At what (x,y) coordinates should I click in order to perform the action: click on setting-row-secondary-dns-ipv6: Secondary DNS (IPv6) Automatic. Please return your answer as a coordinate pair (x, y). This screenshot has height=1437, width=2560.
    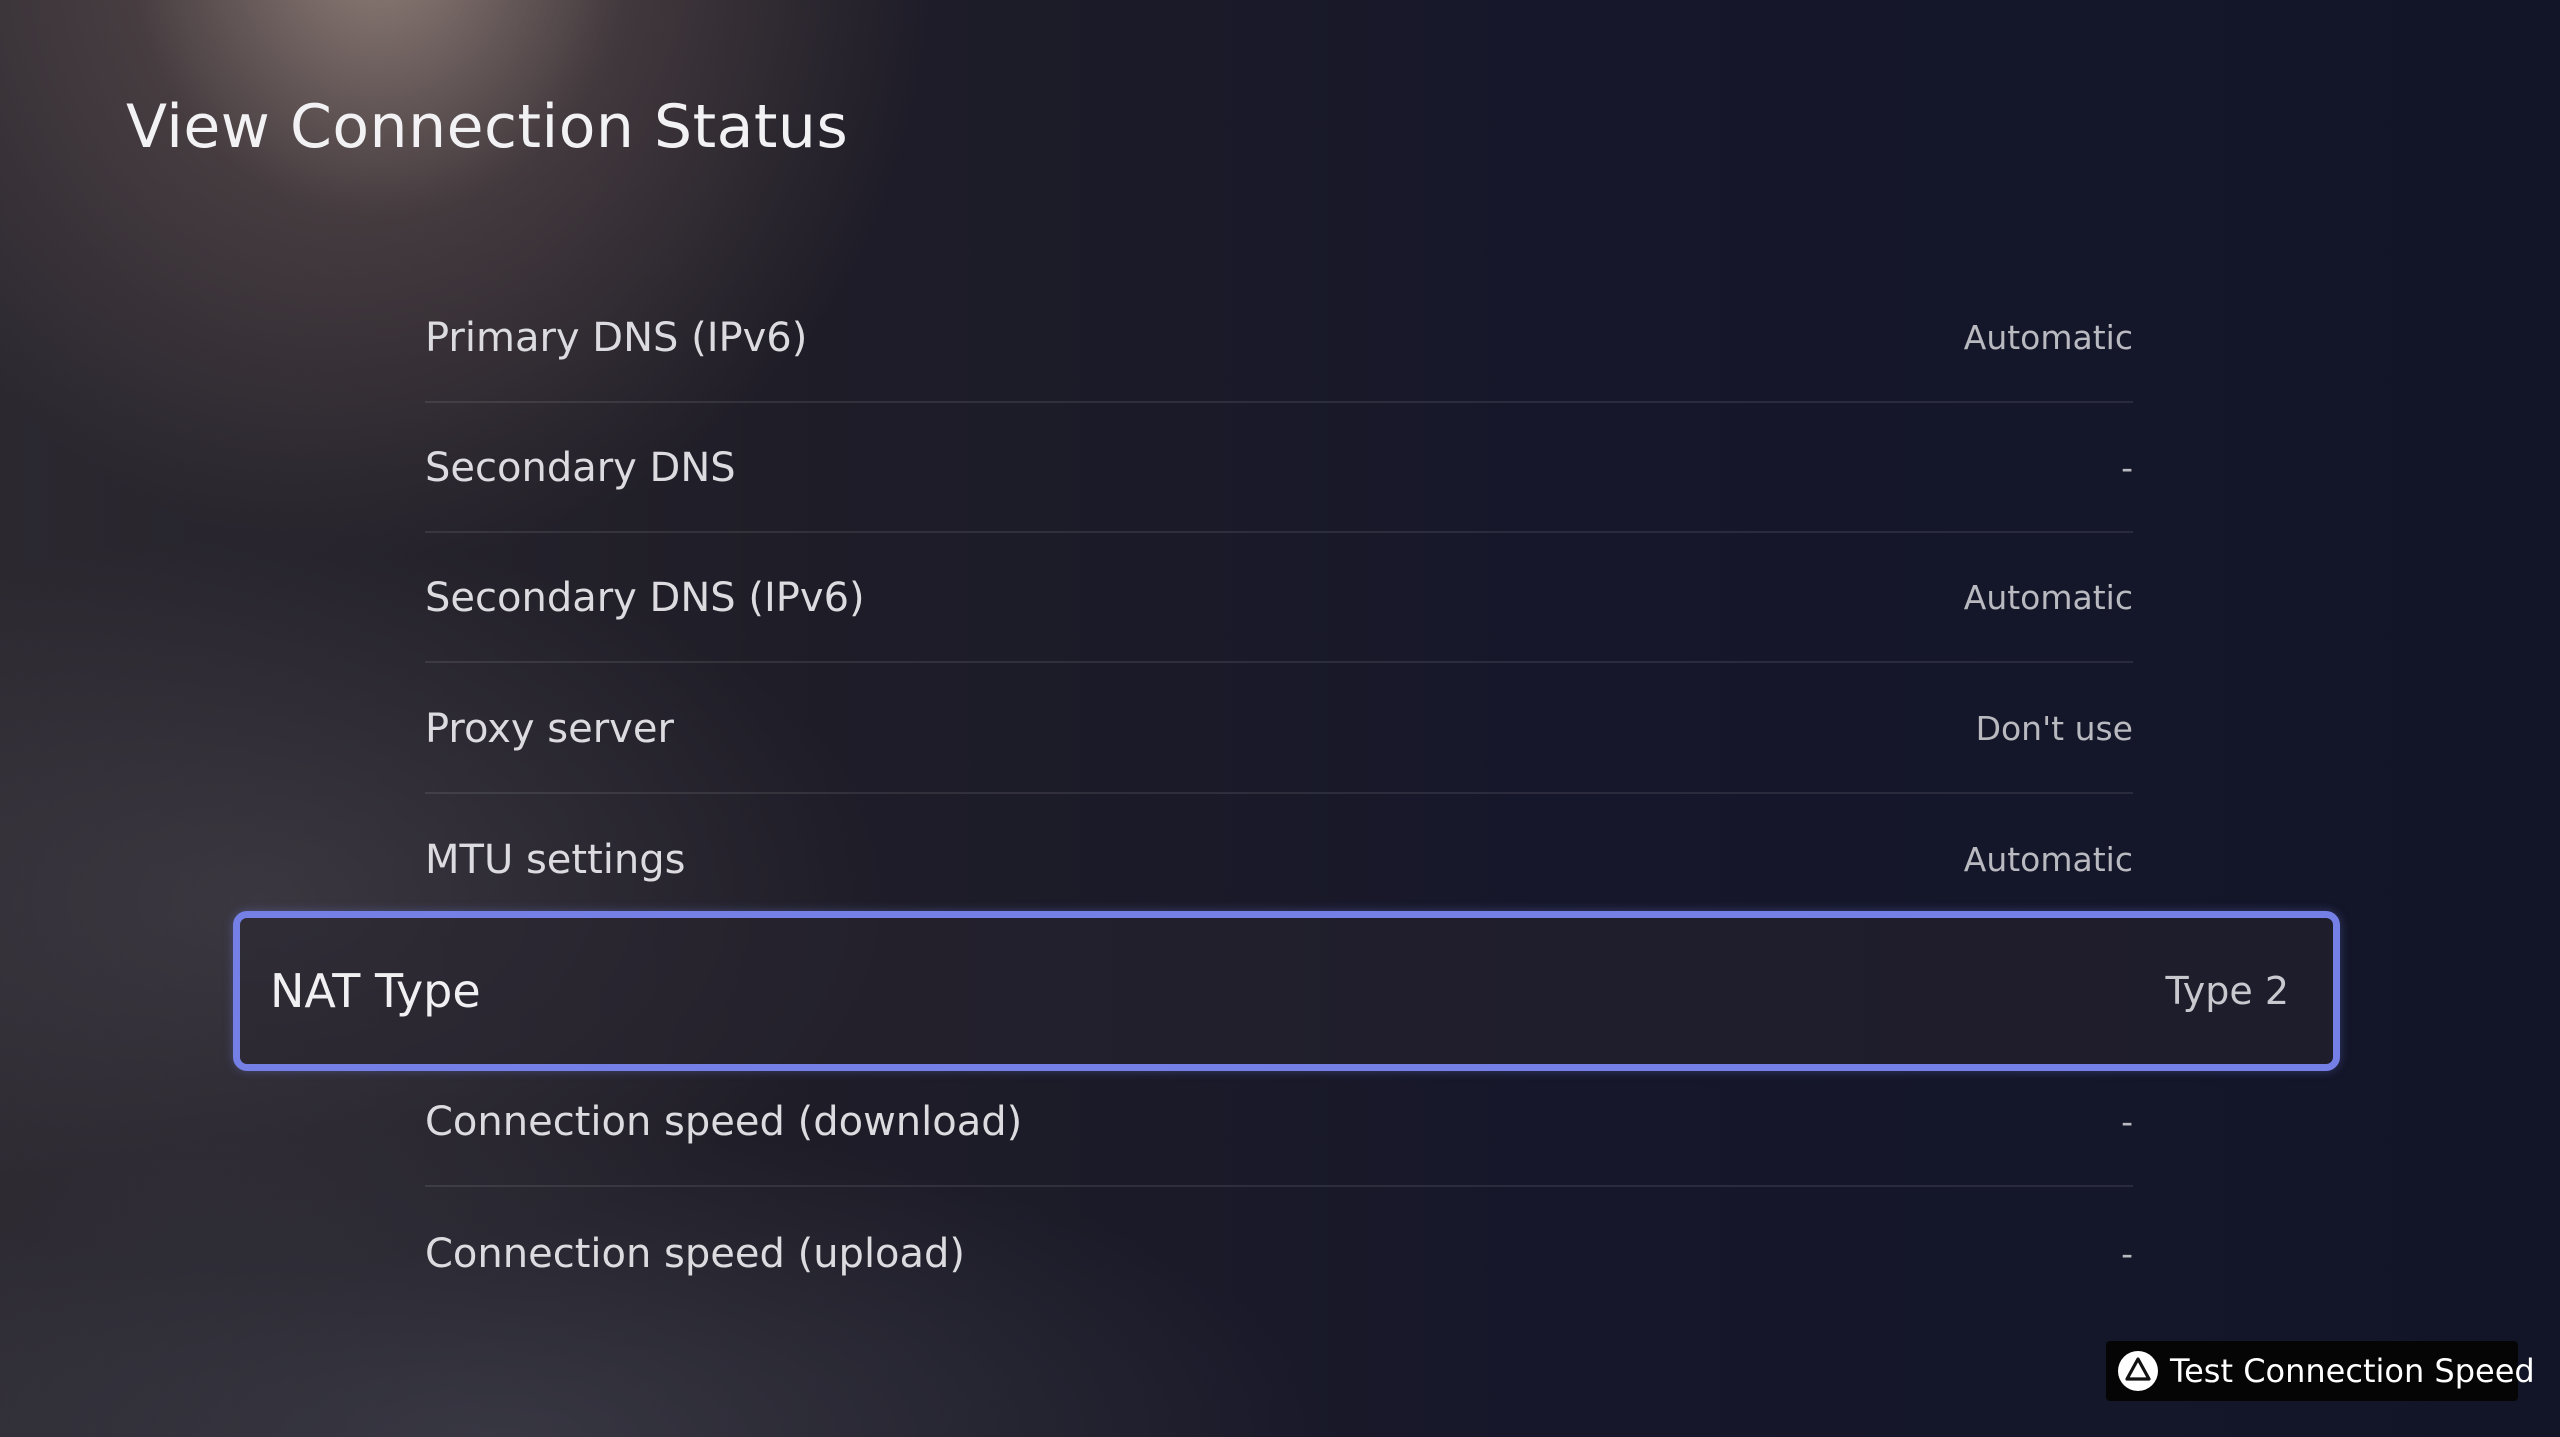
    Looking at the image, I should click on (1279, 598).